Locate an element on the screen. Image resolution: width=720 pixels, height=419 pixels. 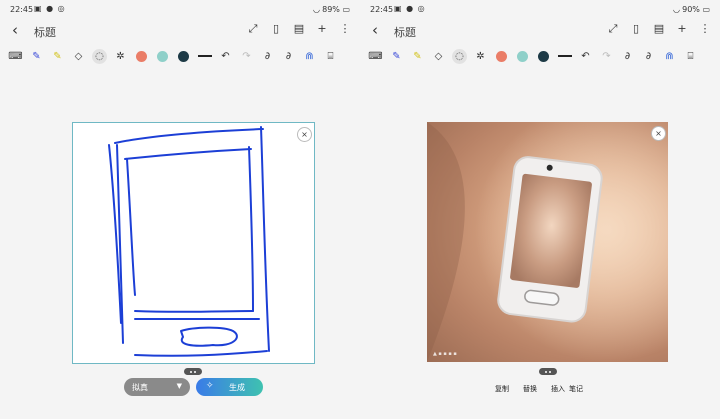
note-action: 笔记 is located at coordinates (576, 389).